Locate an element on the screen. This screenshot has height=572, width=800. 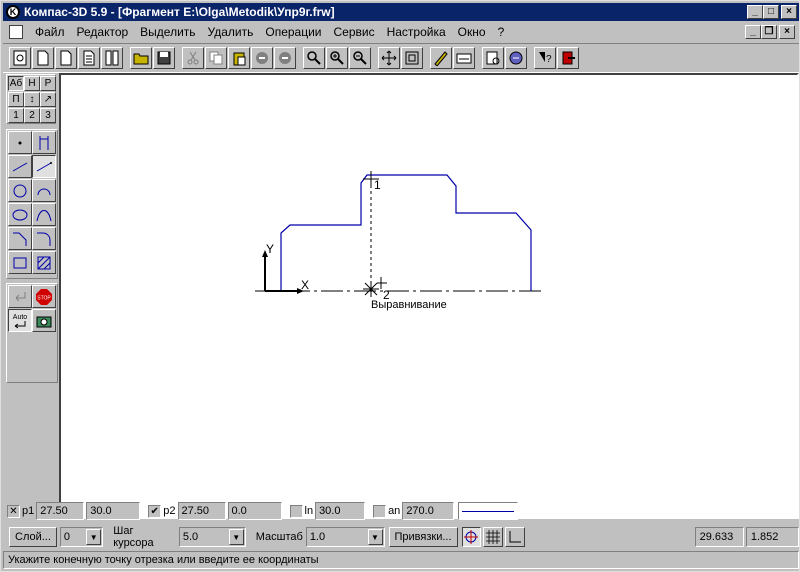
p2-lock-checkbox: ✔ is located at coordinates (155, 511).